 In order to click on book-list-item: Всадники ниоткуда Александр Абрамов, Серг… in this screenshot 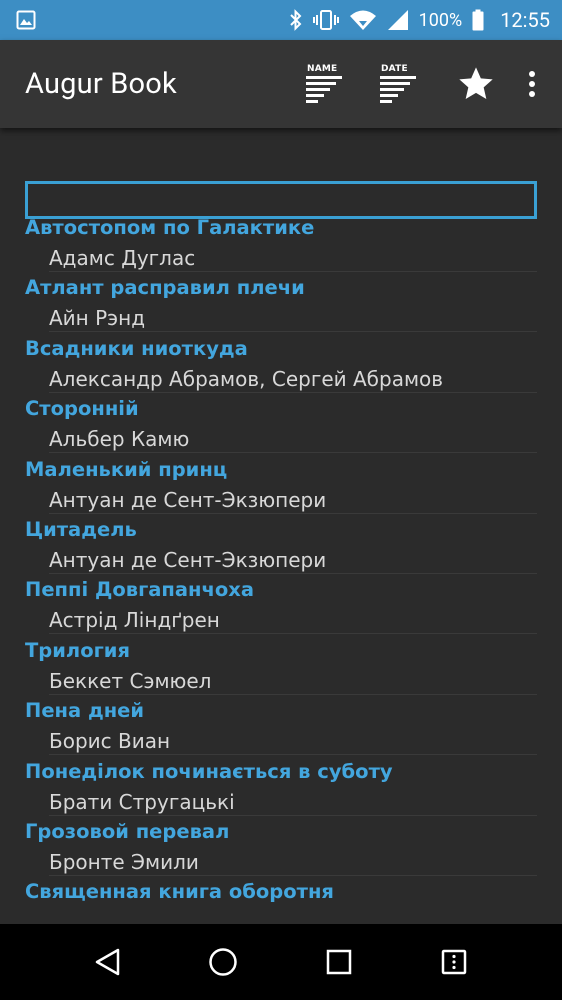, I will do `click(281, 367)`.